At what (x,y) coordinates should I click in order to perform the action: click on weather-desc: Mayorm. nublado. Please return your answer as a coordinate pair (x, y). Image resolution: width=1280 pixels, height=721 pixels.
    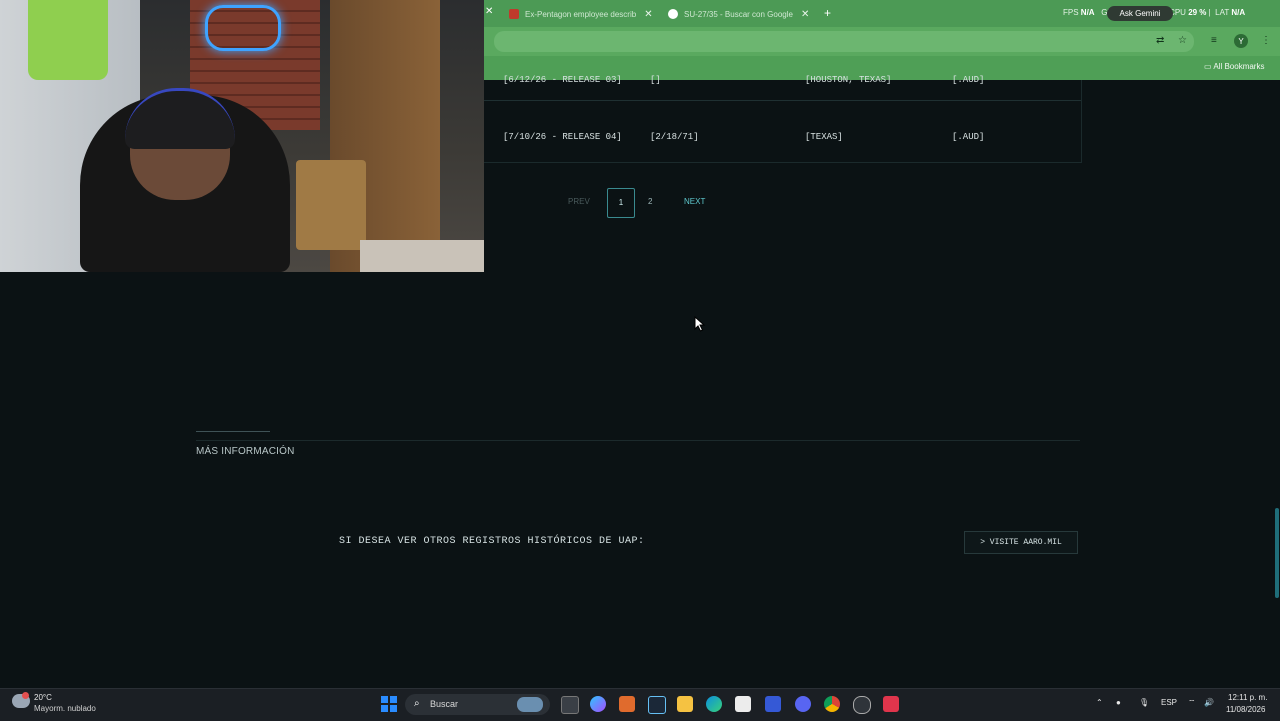
    Looking at the image, I should click on (65, 708).